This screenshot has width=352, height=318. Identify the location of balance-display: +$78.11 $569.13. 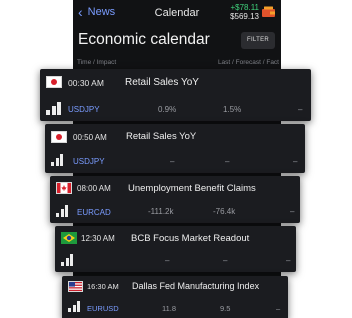
(244, 12).